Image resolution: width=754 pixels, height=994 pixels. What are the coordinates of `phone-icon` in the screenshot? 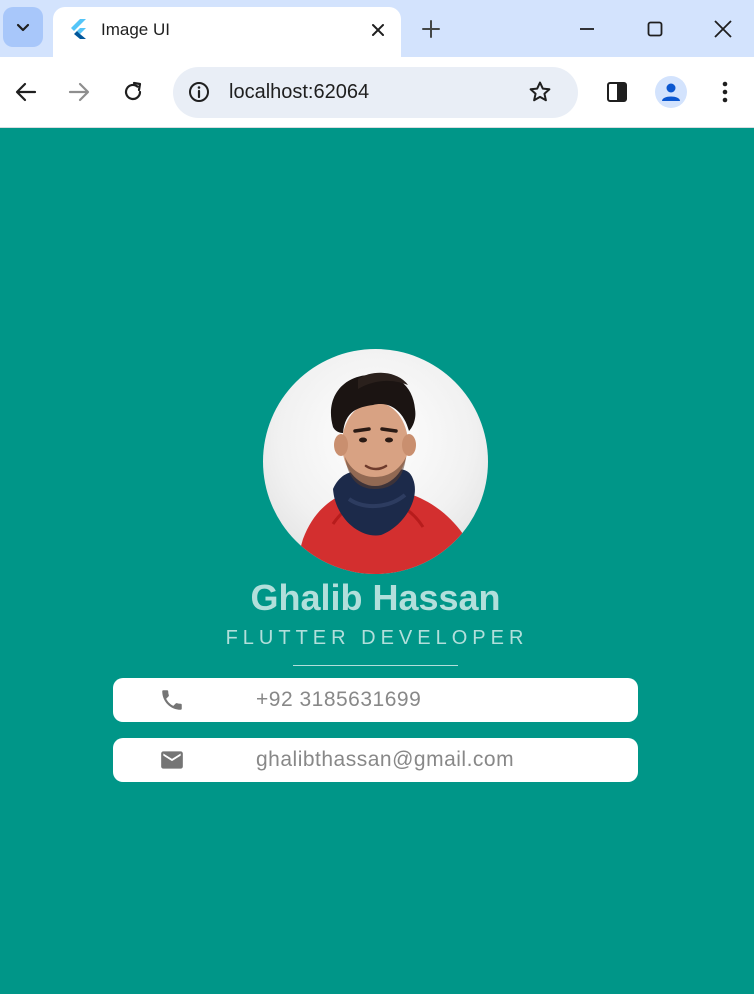 It's located at (172, 700).